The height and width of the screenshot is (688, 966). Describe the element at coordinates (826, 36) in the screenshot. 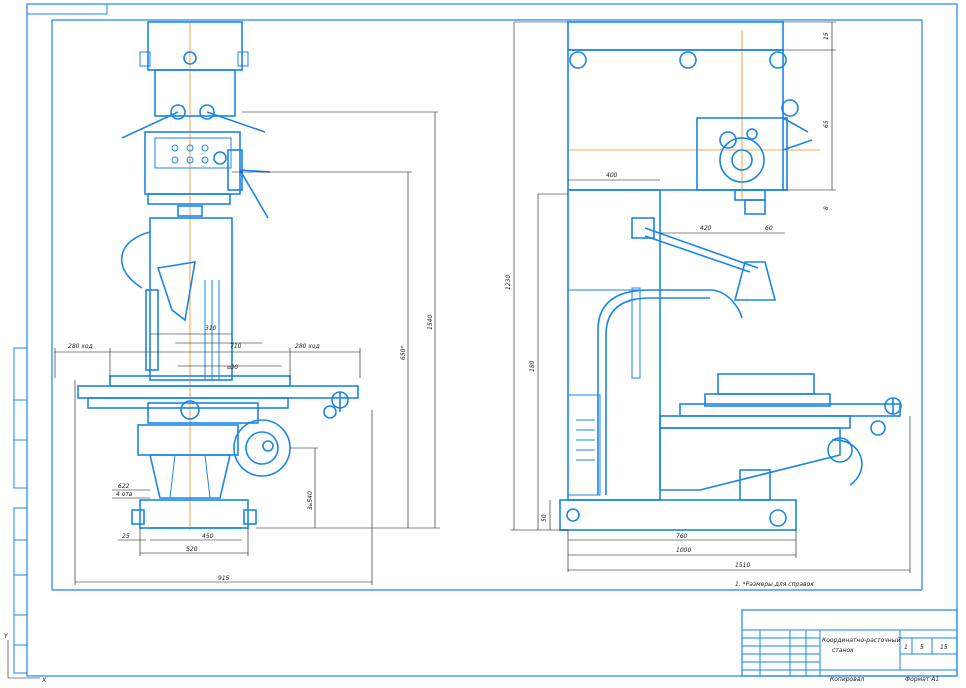

I see `dim-15: 15` at that location.